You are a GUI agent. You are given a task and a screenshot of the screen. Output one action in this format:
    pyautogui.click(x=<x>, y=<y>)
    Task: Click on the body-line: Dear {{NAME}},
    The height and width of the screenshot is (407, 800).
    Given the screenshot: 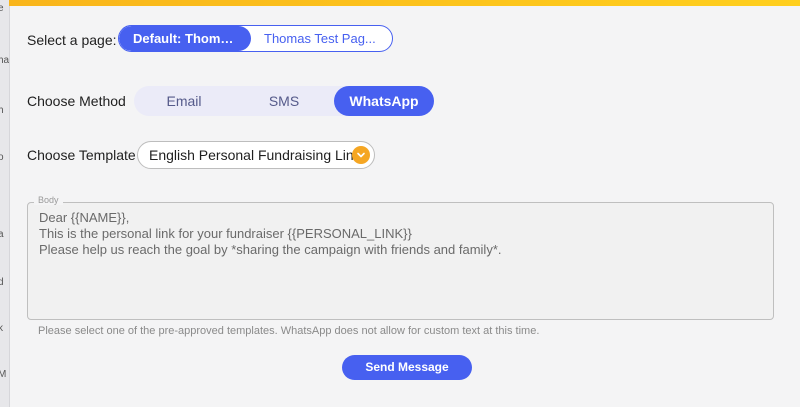 What is the action you would take?
    pyautogui.click(x=84, y=217)
    